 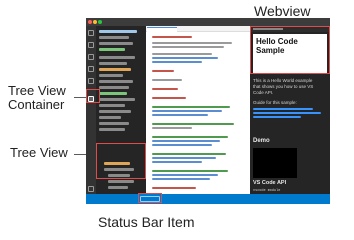 I want to click on tree-view-container-callout-line1: Tree View, so click(x=37, y=90).